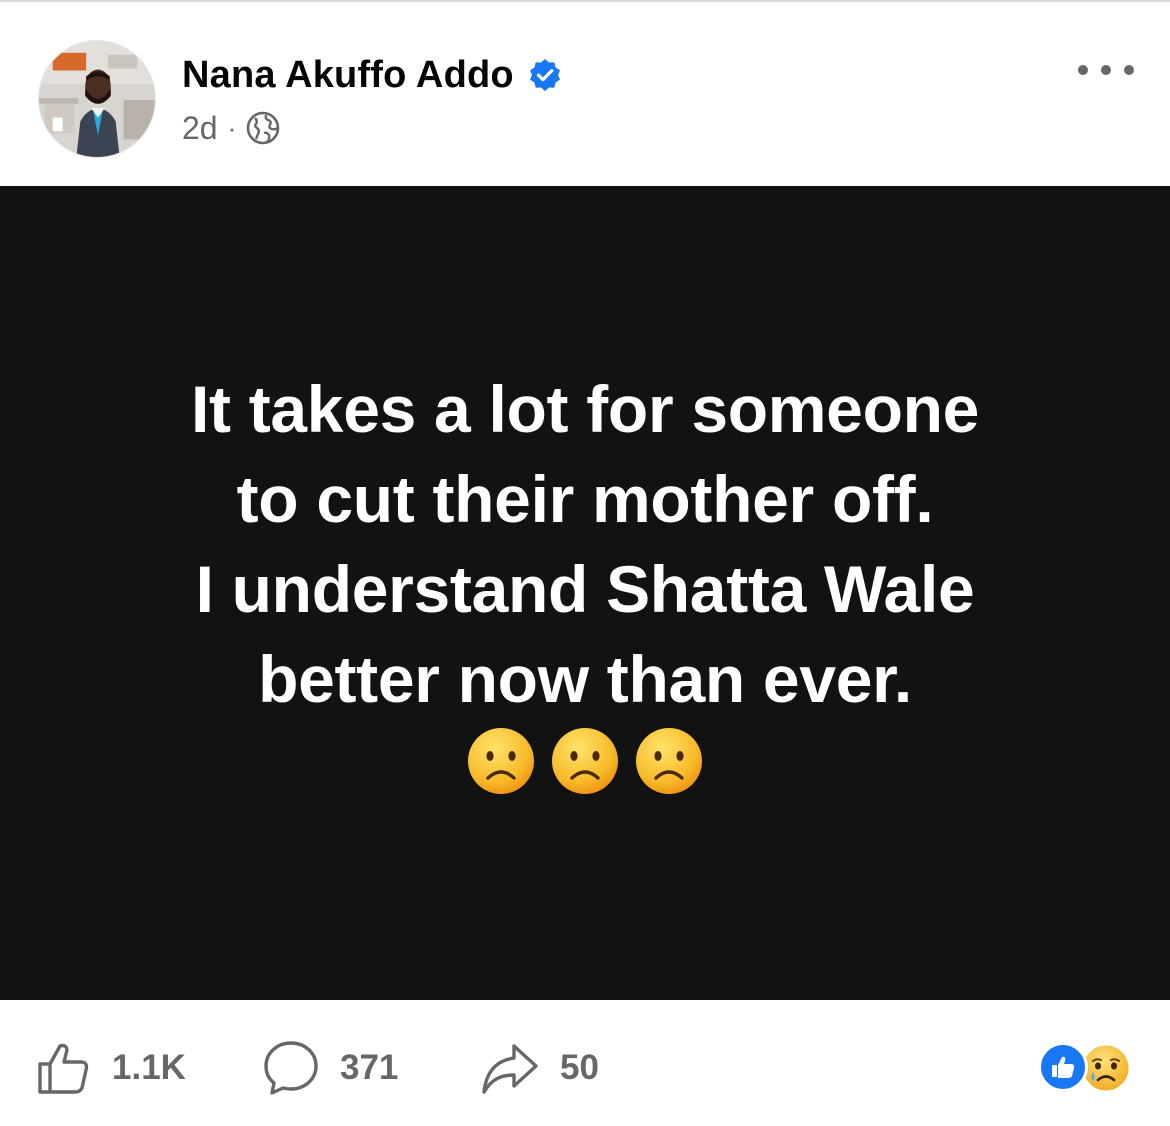 Image resolution: width=1170 pixels, height=1126 pixels. What do you see at coordinates (585, 499) in the screenshot?
I see `post-text-line: to cut their mother off.` at bounding box center [585, 499].